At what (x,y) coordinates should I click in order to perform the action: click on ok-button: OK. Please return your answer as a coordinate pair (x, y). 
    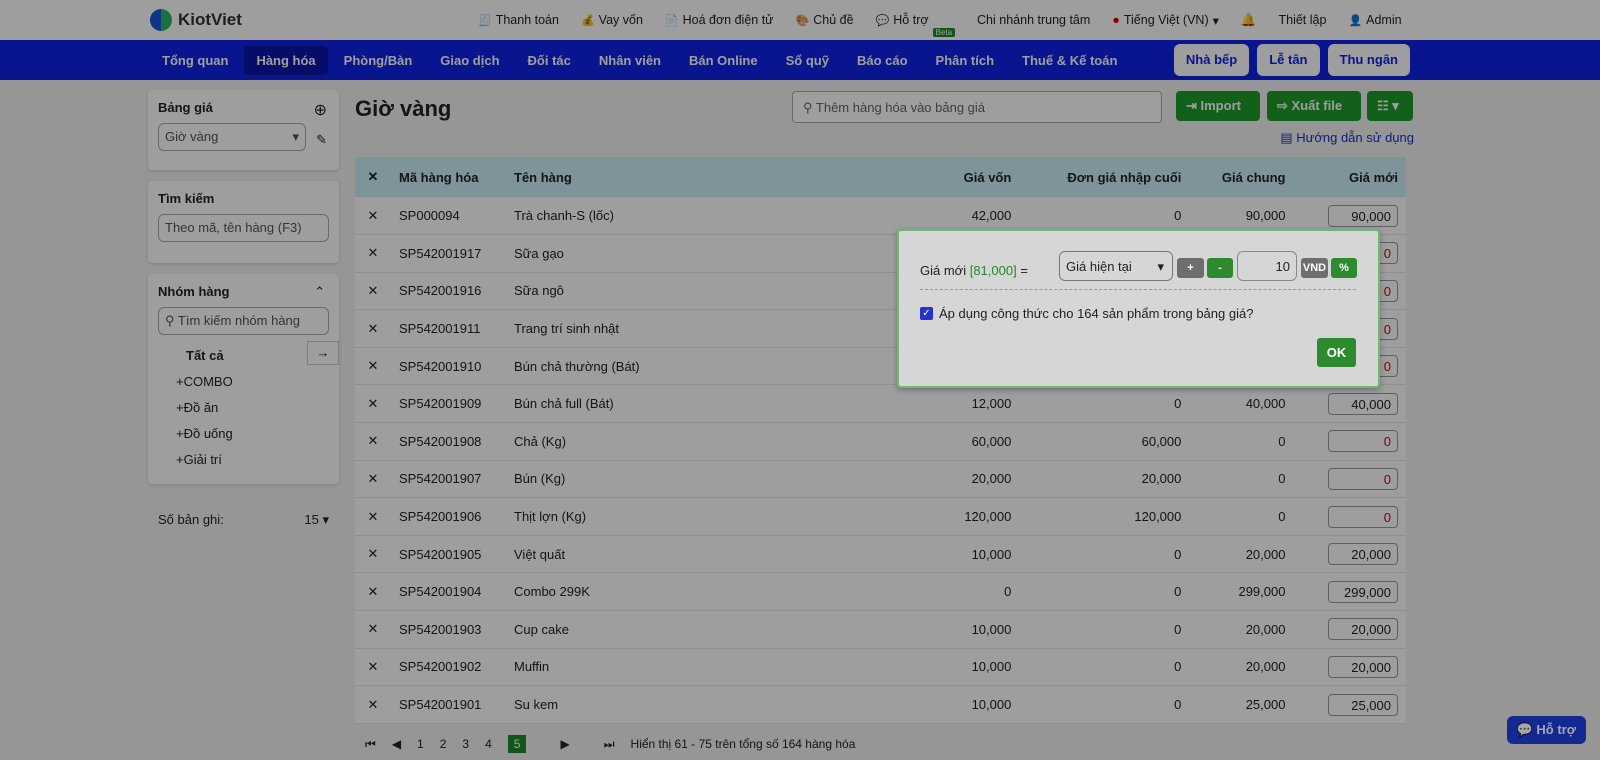
    Looking at the image, I should click on (1336, 352).